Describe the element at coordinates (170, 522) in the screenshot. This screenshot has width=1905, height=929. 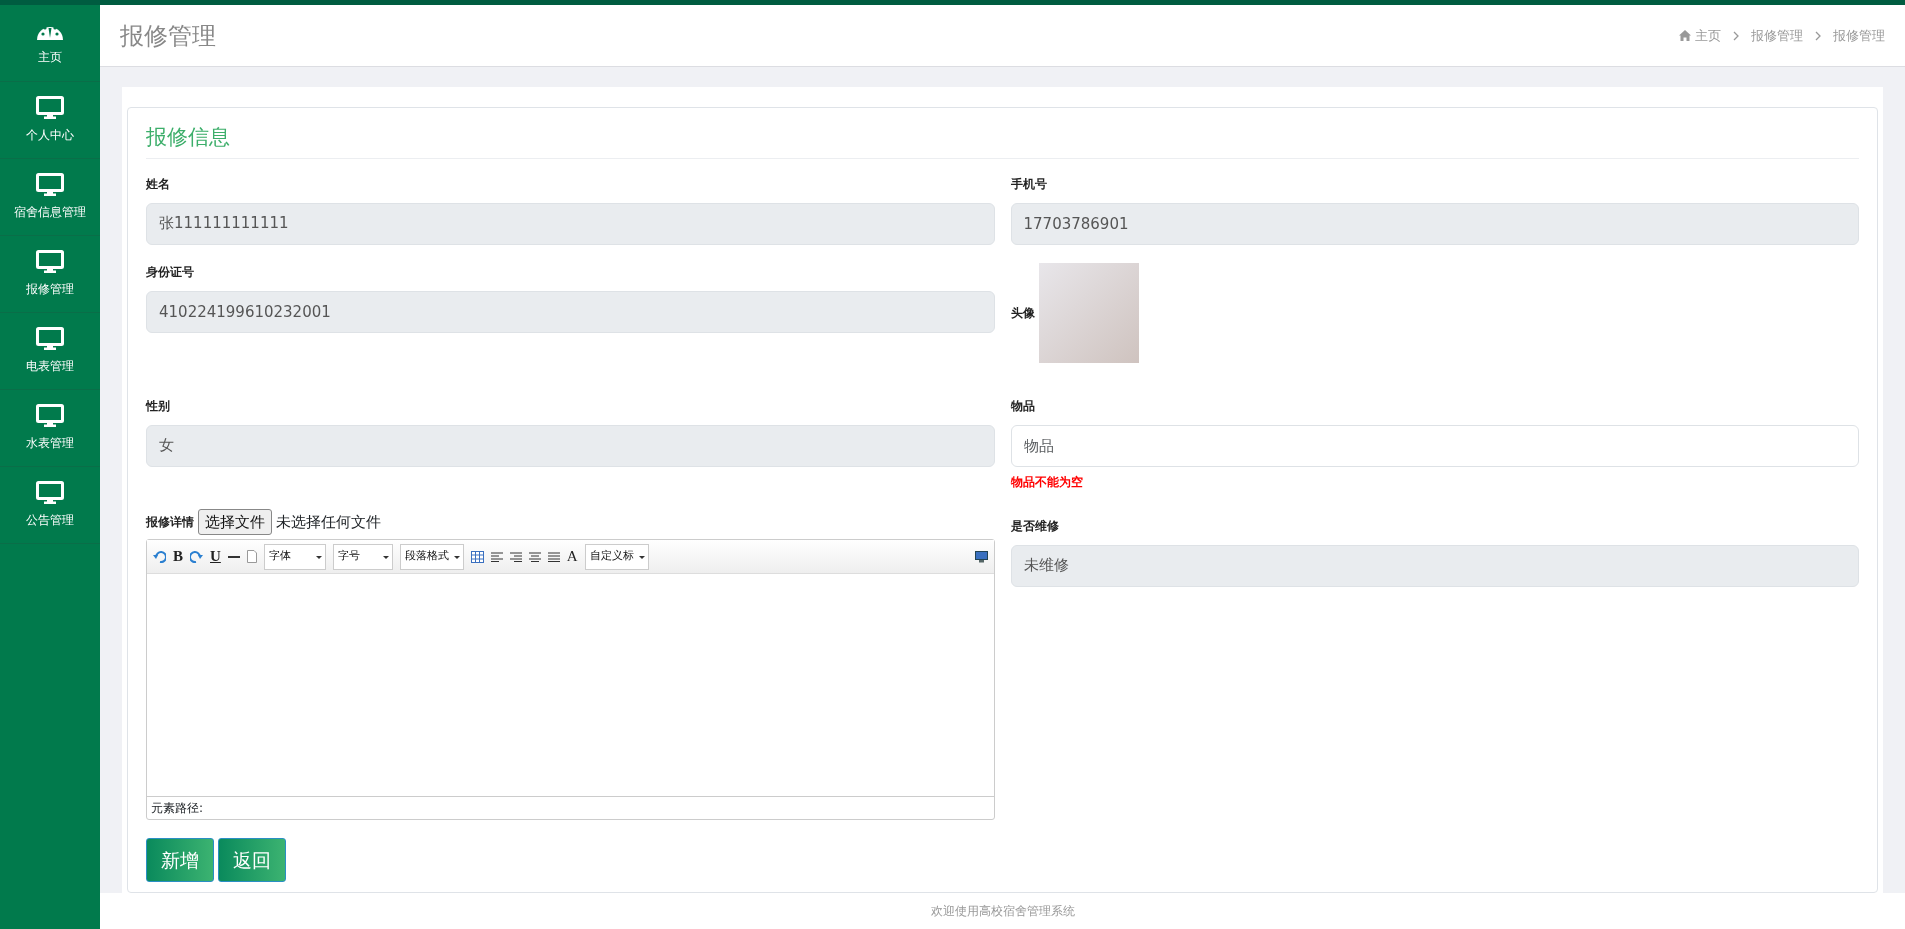
I see `field-label: 报修详情` at that location.